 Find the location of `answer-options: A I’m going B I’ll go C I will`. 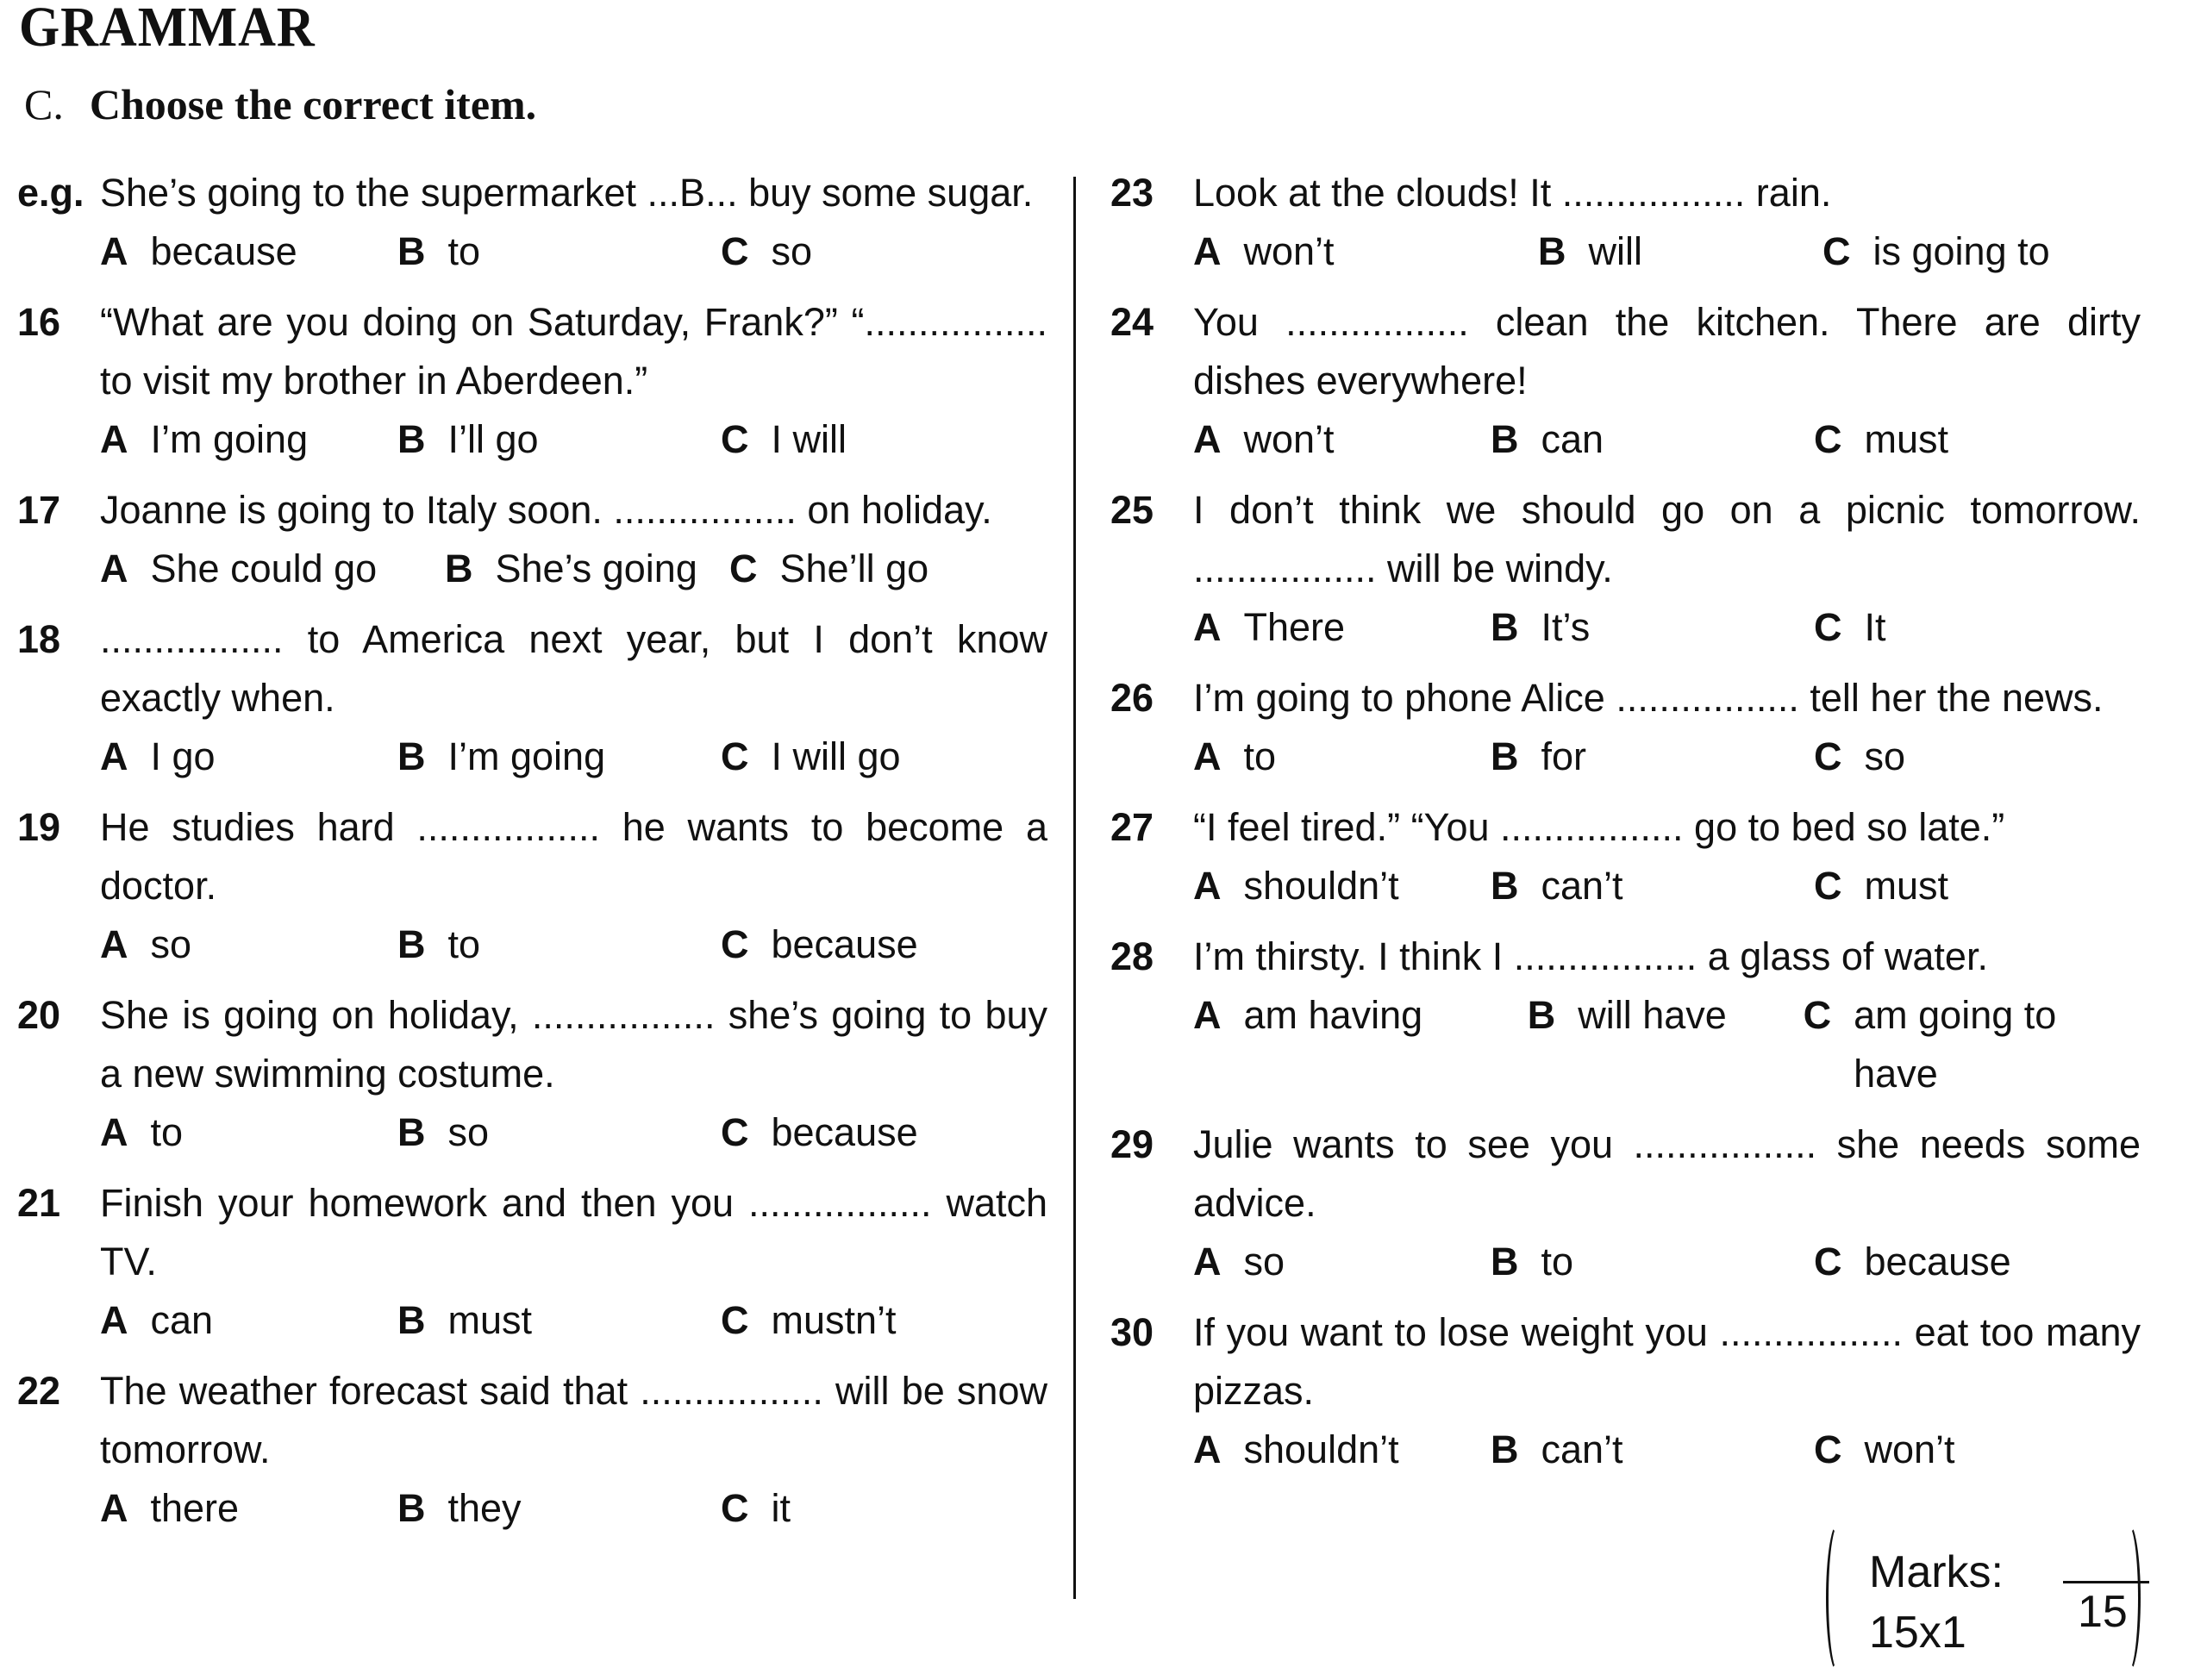

answer-options: A I’m going B I’ll go C I will is located at coordinates (573, 439).